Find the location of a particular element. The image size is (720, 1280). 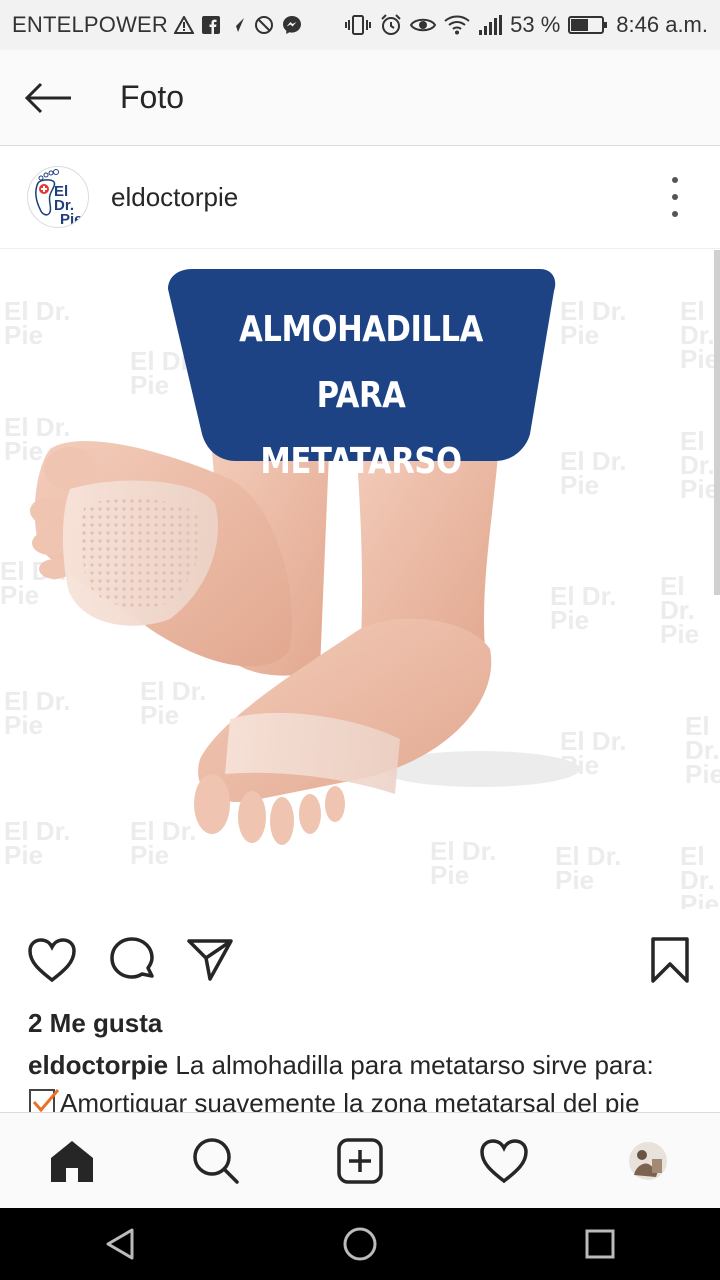

nav-new-post is located at coordinates (360, 1161).